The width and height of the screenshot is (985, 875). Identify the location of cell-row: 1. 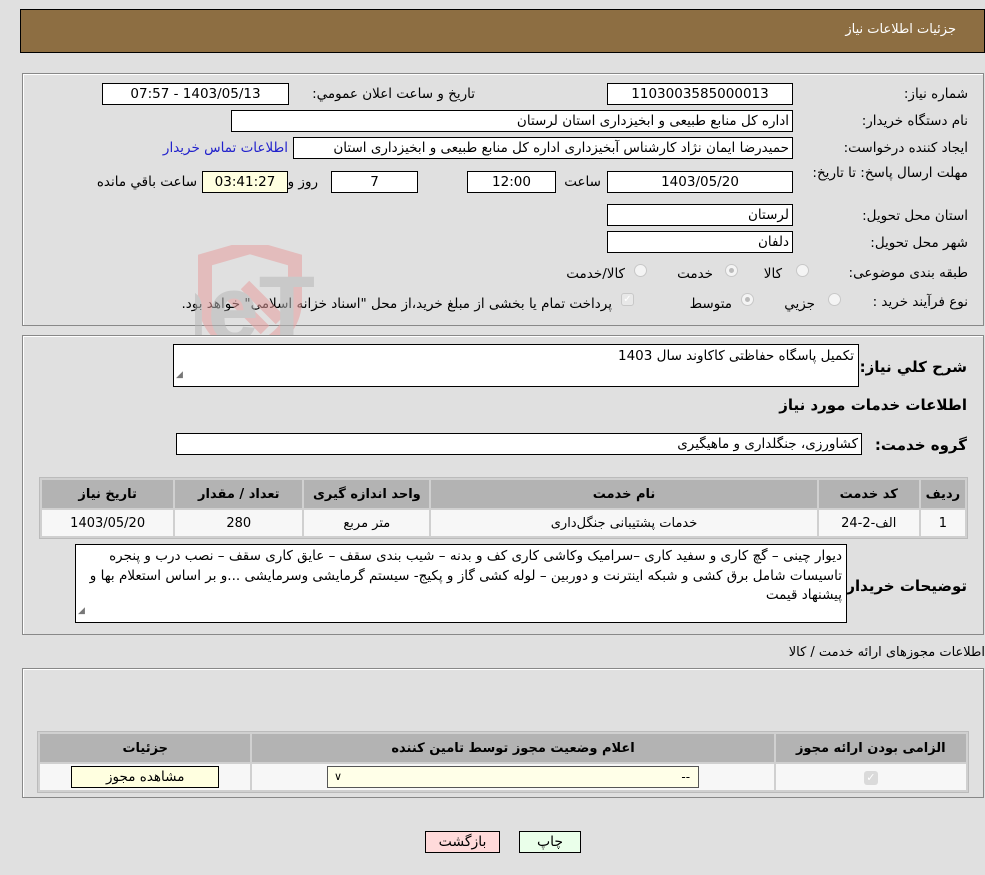
(942, 523).